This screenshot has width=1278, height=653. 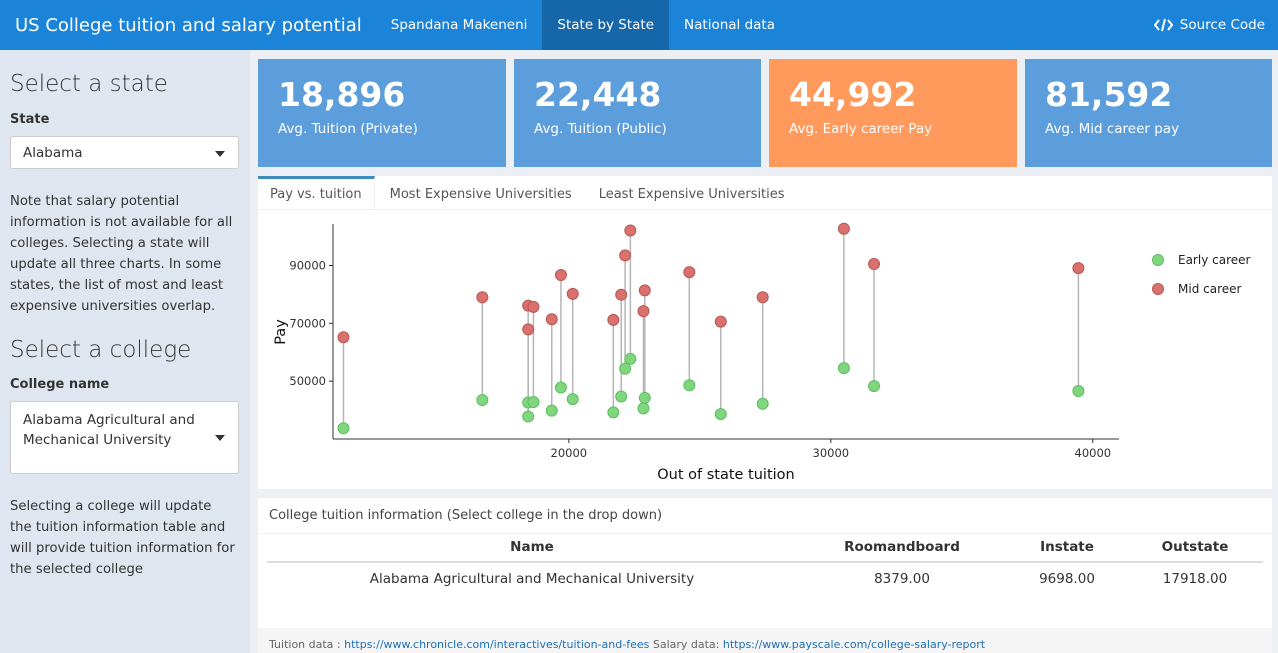 What do you see at coordinates (600, 129) in the screenshot?
I see `value-box-label: Avg. Tuition (Public)` at bounding box center [600, 129].